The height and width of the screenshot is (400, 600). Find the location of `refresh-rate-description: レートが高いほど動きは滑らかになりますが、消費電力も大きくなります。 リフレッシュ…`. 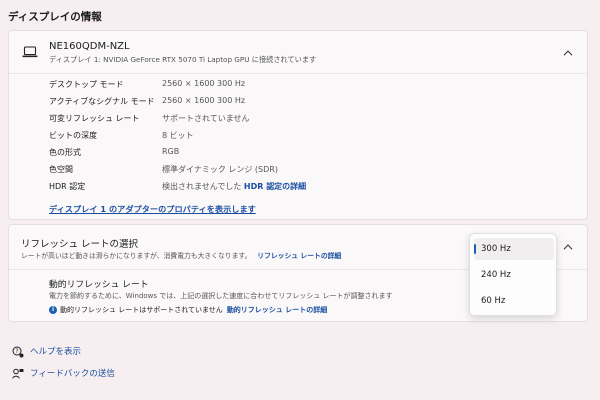

refresh-rate-description: レートが高いほど動きは滑らかになりますが、消費電力も大きくなります。 リフレッシュ… is located at coordinates (181, 255).